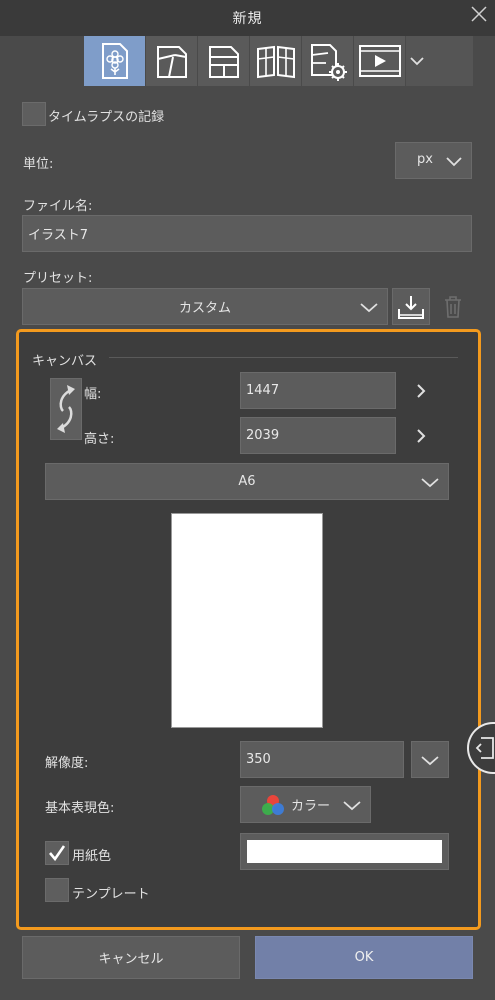 The height and width of the screenshot is (1000, 495). I want to click on close-icon, so click(479, 14).